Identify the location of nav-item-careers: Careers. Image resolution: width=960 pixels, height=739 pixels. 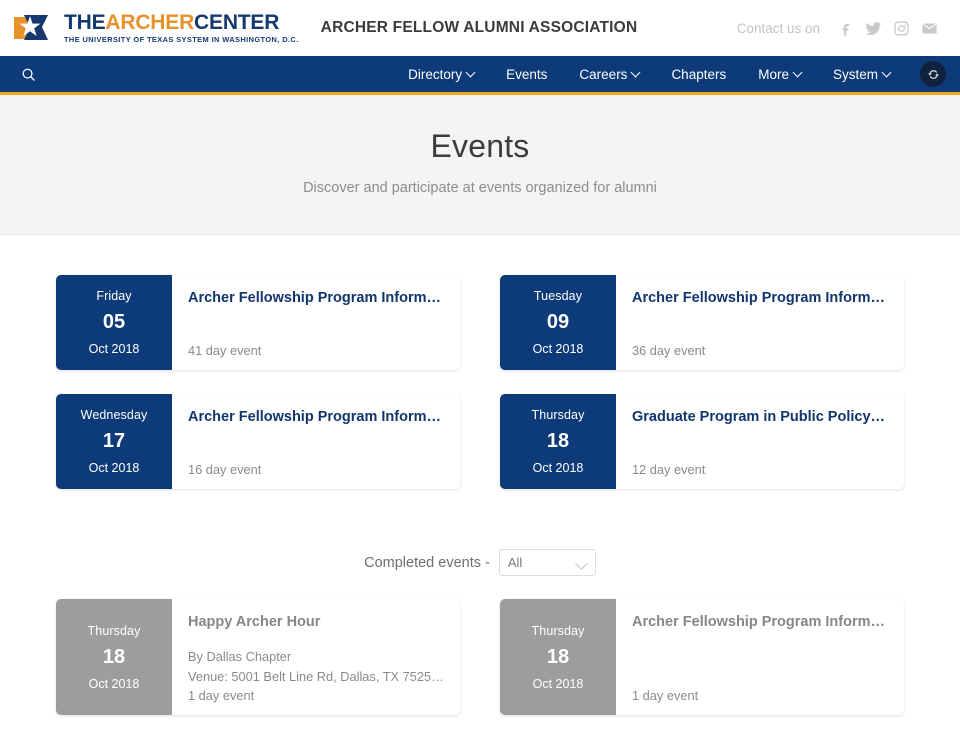
(609, 74).